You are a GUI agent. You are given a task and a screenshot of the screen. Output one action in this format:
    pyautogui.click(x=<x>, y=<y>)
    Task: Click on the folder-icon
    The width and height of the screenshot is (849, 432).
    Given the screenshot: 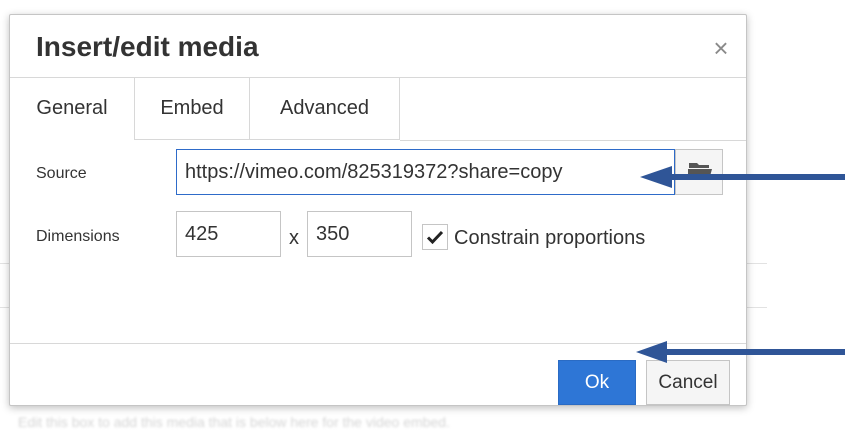 What is the action you would take?
    pyautogui.click(x=700, y=171)
    